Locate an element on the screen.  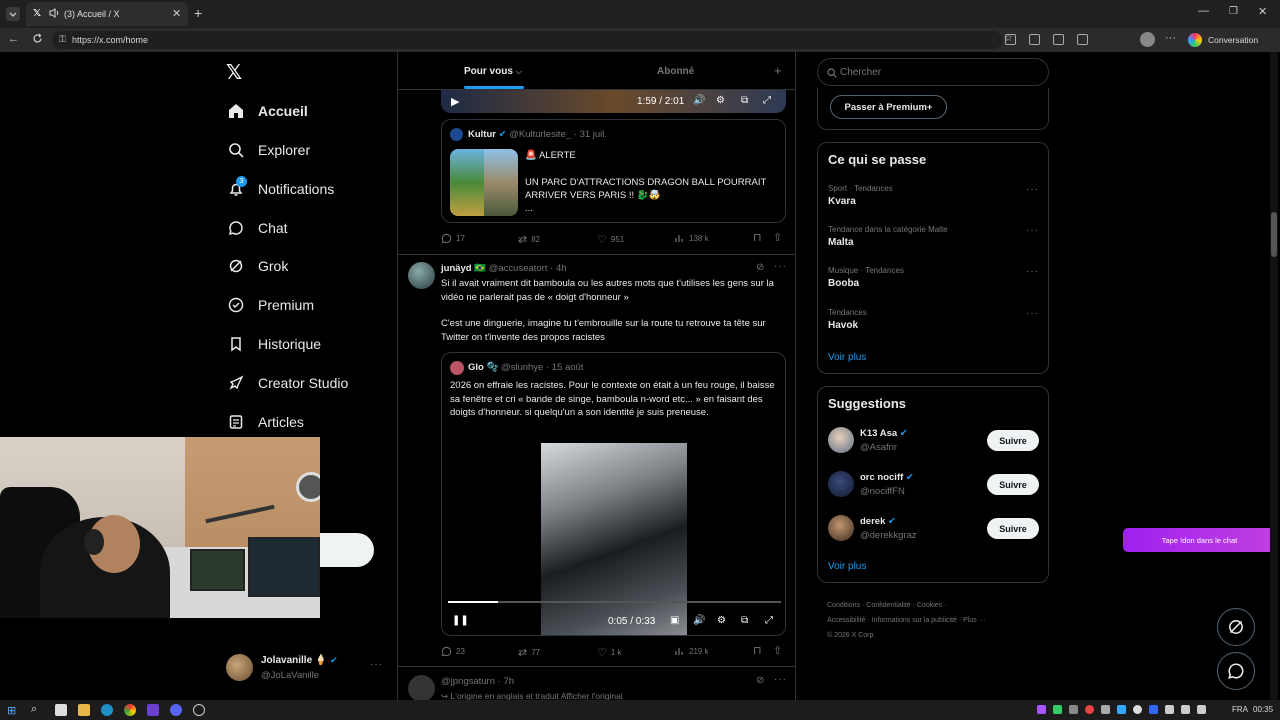
tweet-3-time: · 7h is located at coordinates (506, 681).